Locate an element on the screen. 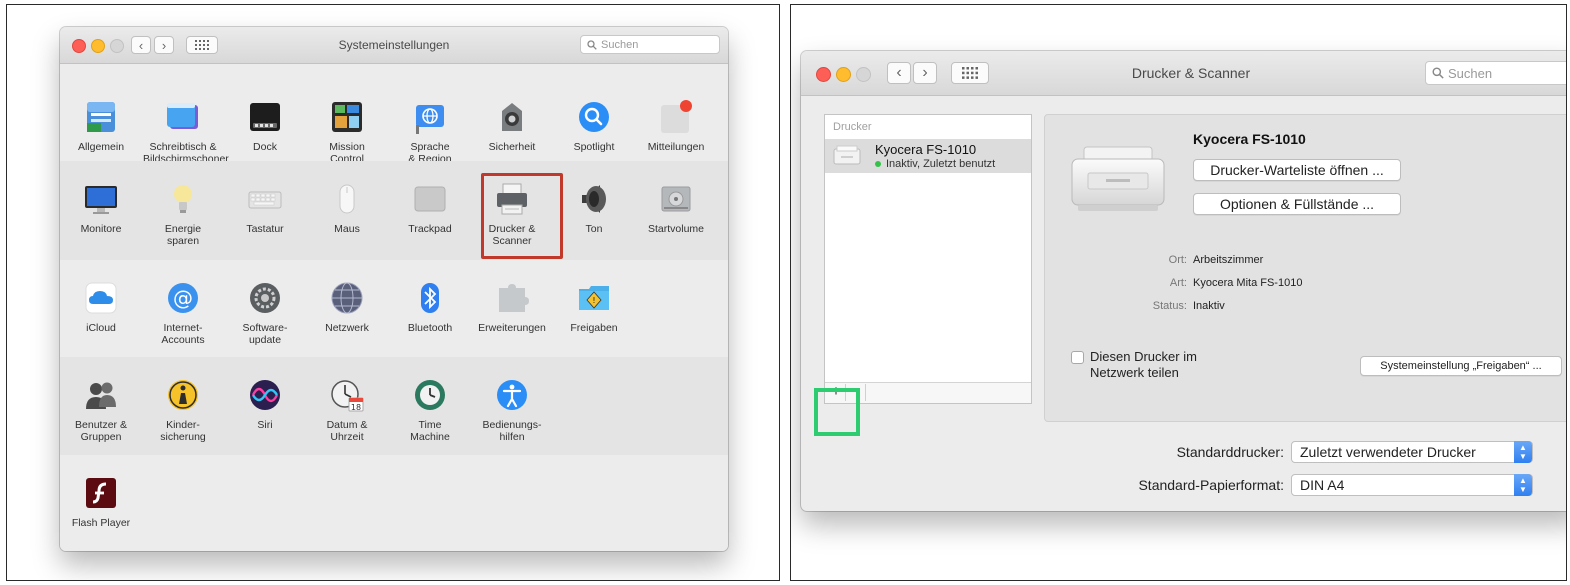 The width and height of the screenshot is (1570, 585). status-dot-icon is located at coordinates (878, 164).